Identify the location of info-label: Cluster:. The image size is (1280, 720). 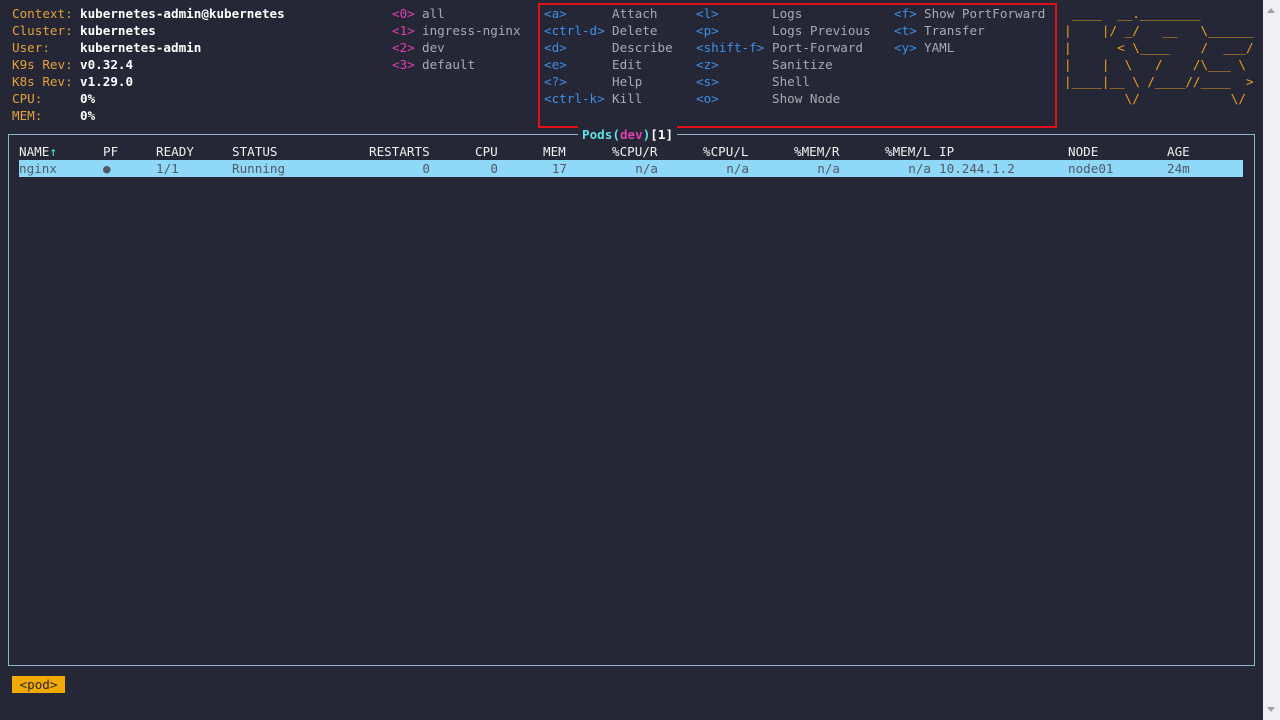
(42, 30).